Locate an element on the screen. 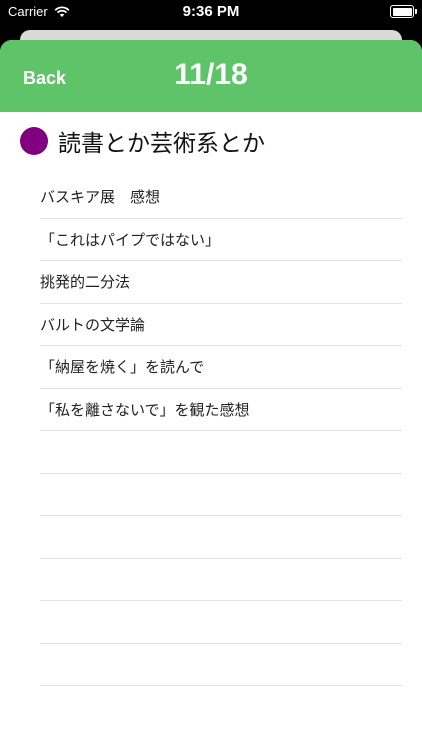 The width and height of the screenshot is (422, 750). clock: 9:36 PM is located at coordinates (211, 11).